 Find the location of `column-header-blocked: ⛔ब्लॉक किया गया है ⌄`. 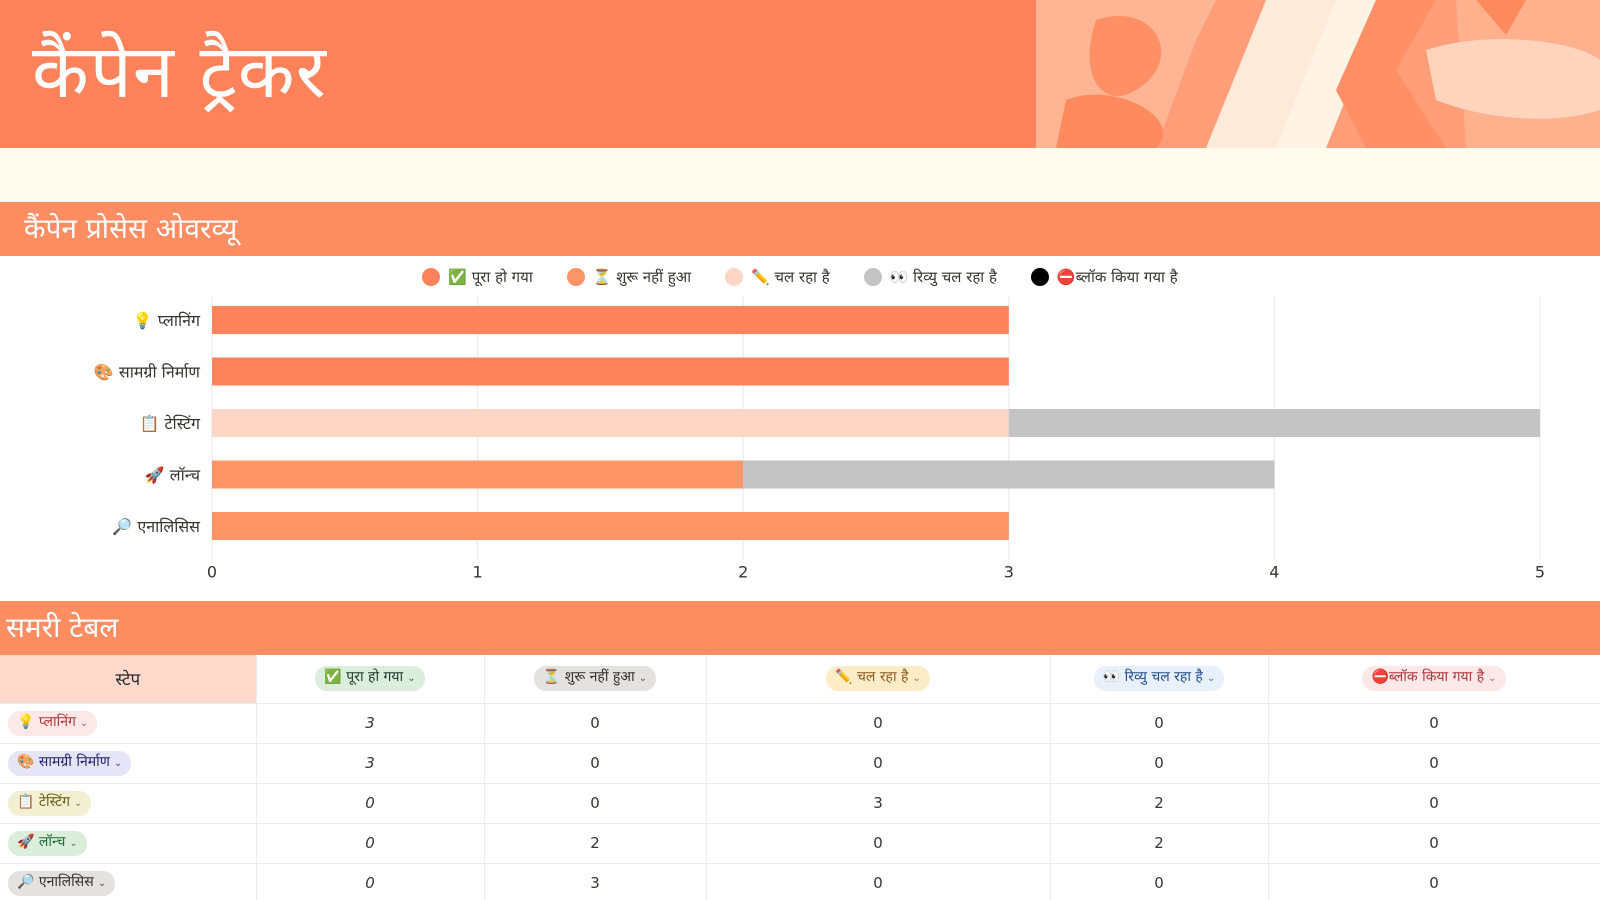

column-header-blocked: ⛔ब्लॉक किया गया है ⌄ is located at coordinates (1434, 679).